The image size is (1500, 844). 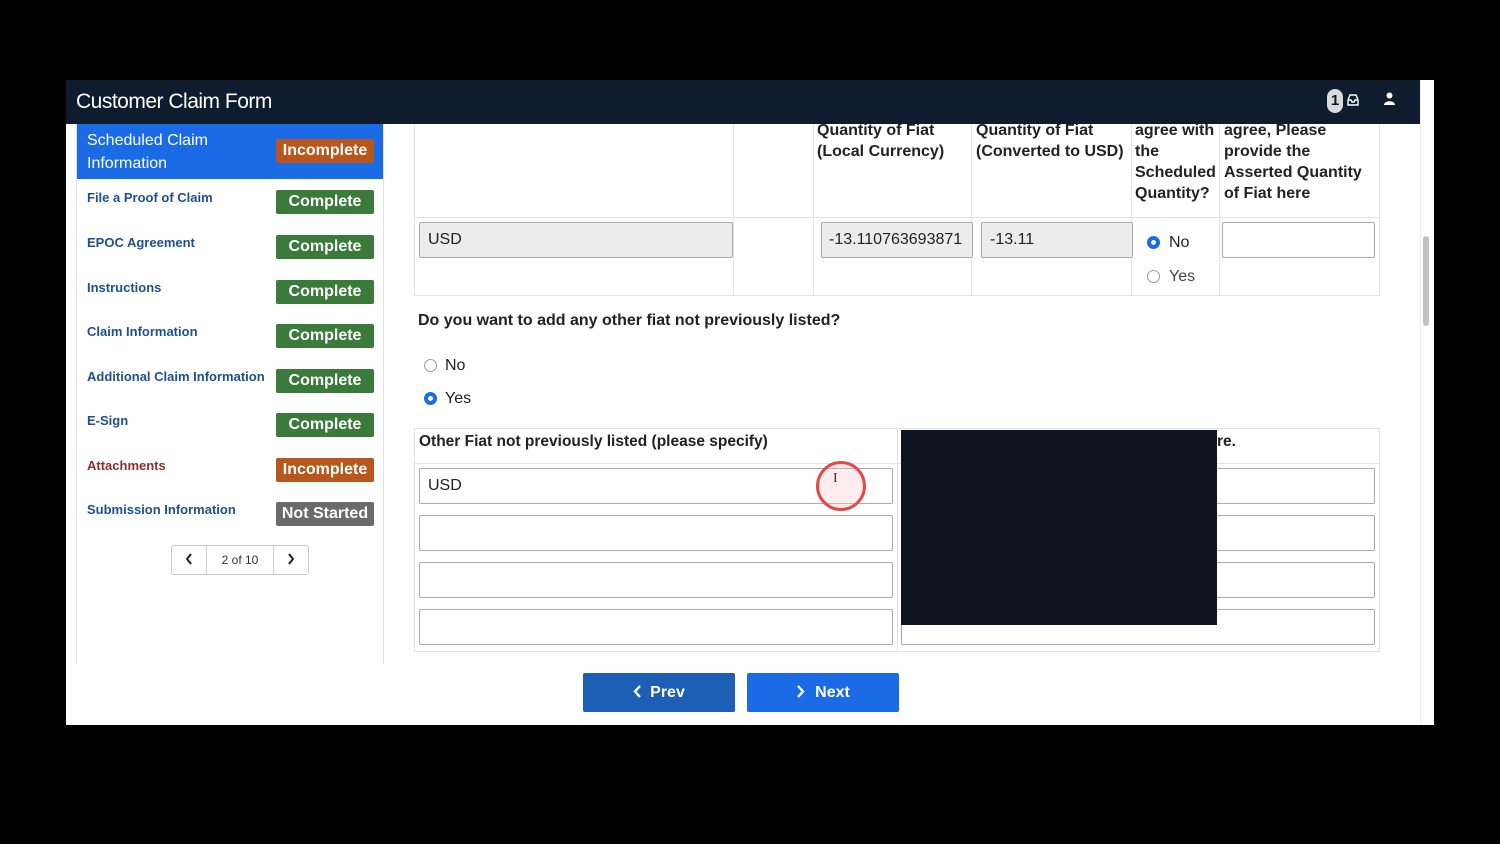 I want to click on sidebar-item-label: Attachments, so click(x=126, y=465).